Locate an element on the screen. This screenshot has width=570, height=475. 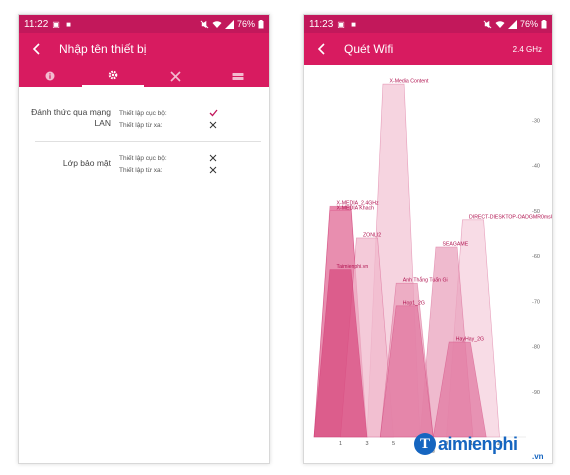
tab-tools is located at coordinates (175, 76).